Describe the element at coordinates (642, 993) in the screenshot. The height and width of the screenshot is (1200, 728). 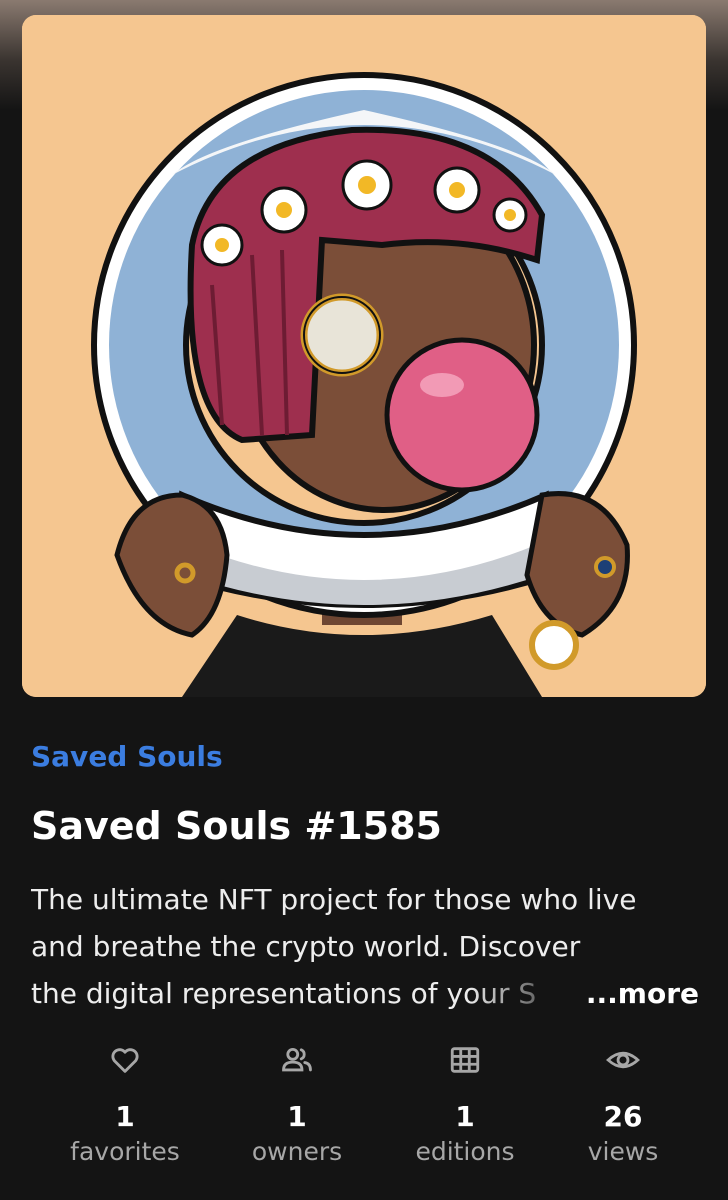
I see `read-more-link: ...more` at that location.